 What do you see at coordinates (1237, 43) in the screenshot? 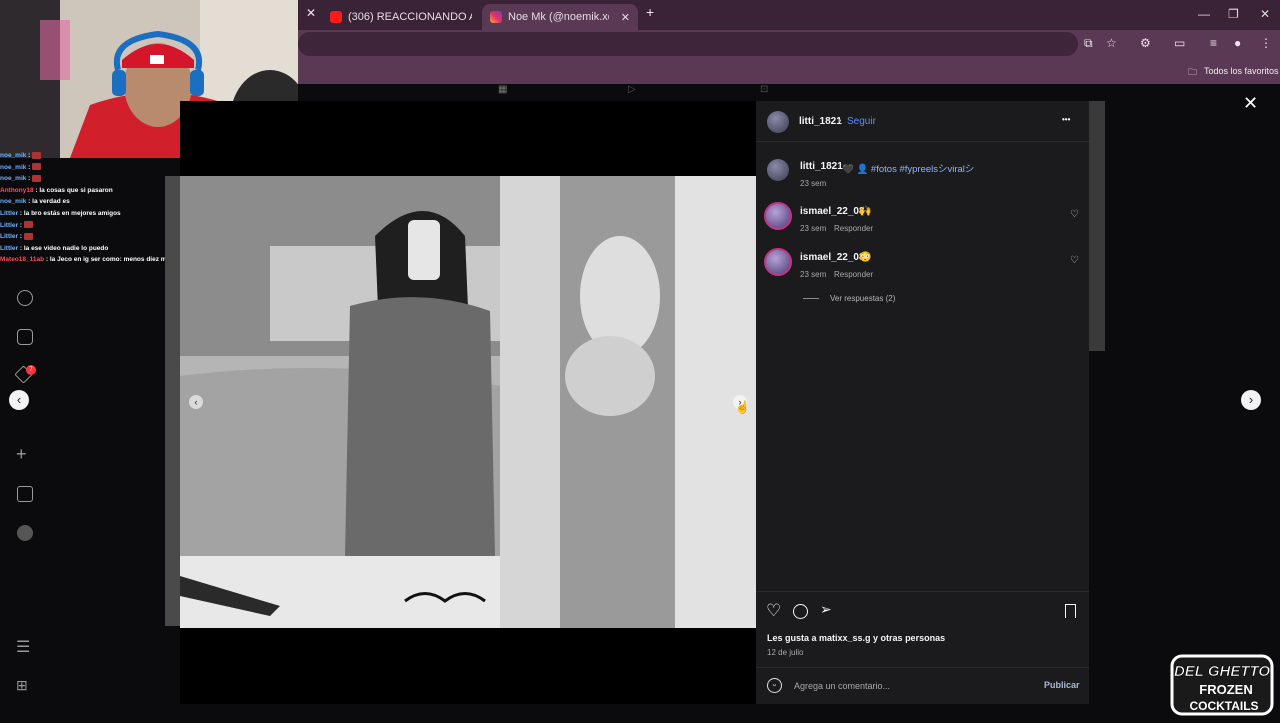
I see `profile-avatar: ●` at bounding box center [1237, 43].